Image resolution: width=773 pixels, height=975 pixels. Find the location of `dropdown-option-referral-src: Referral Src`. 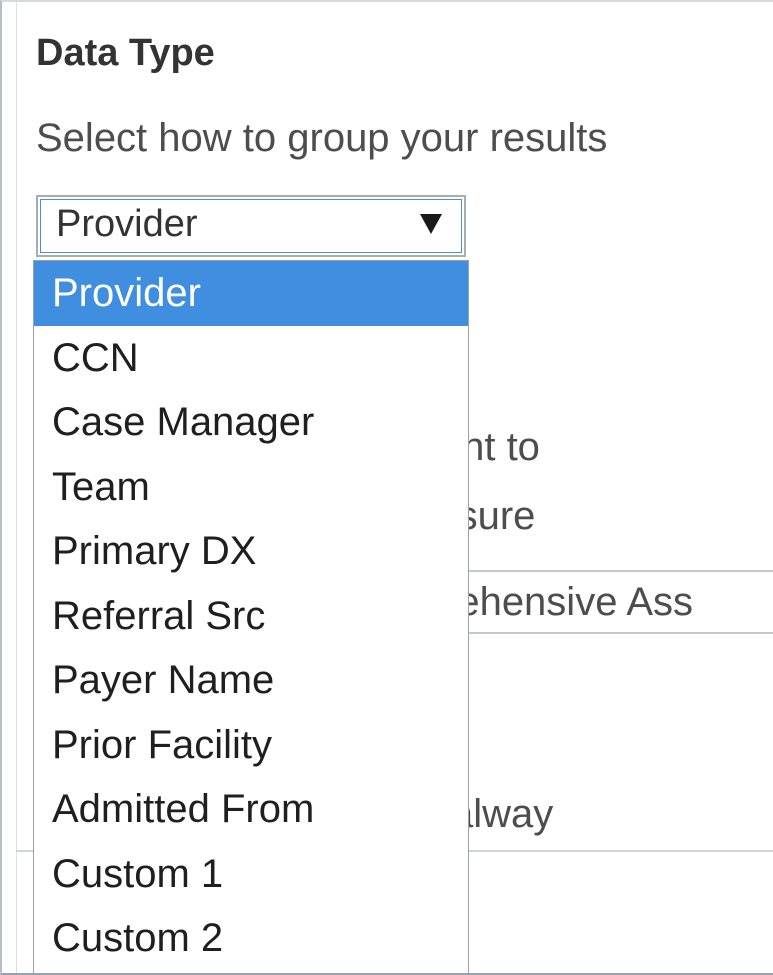

dropdown-option-referral-src: Referral Src is located at coordinates (251, 616).